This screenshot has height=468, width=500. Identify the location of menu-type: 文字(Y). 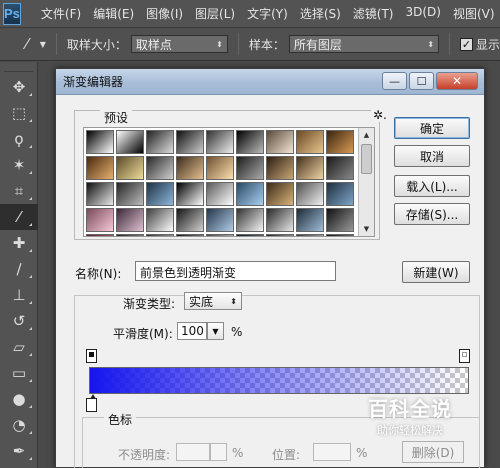
(267, 13).